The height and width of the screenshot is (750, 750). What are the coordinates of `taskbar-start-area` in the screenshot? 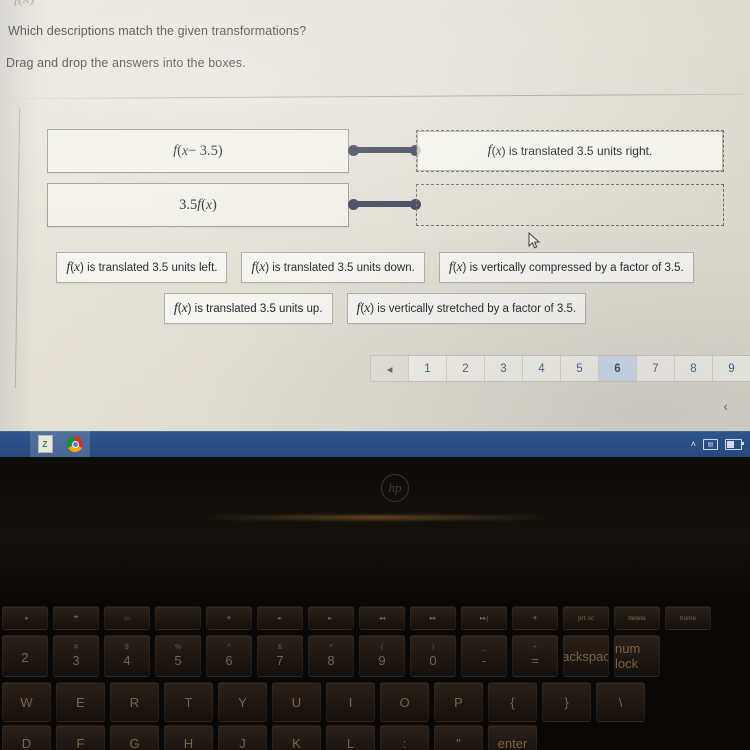 It's located at (15, 444).